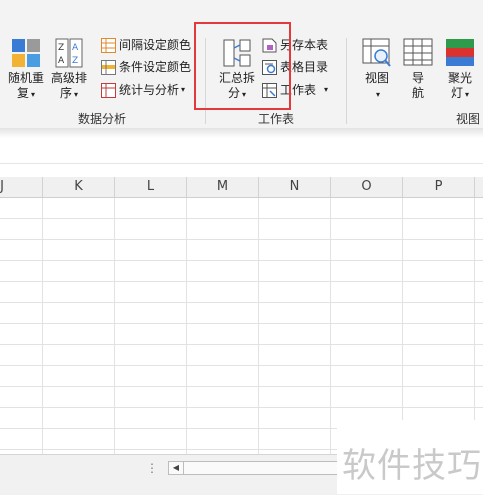 The width and height of the screenshot is (483, 495). I want to click on random-repeat-button: 随机重 复 ▾, so click(26, 70).